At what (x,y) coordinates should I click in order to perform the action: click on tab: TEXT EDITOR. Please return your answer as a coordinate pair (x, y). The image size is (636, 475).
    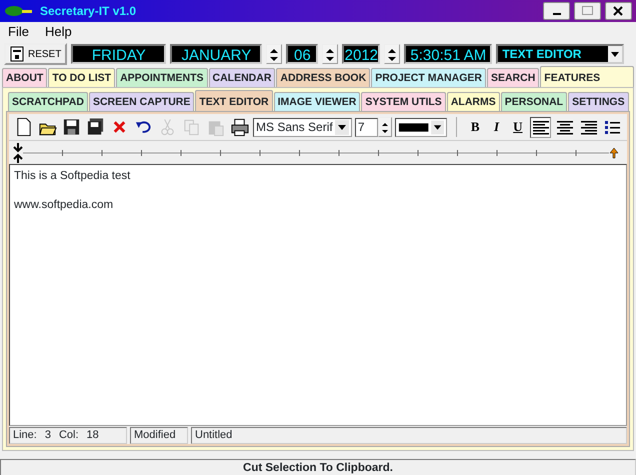
    Looking at the image, I should click on (234, 100).